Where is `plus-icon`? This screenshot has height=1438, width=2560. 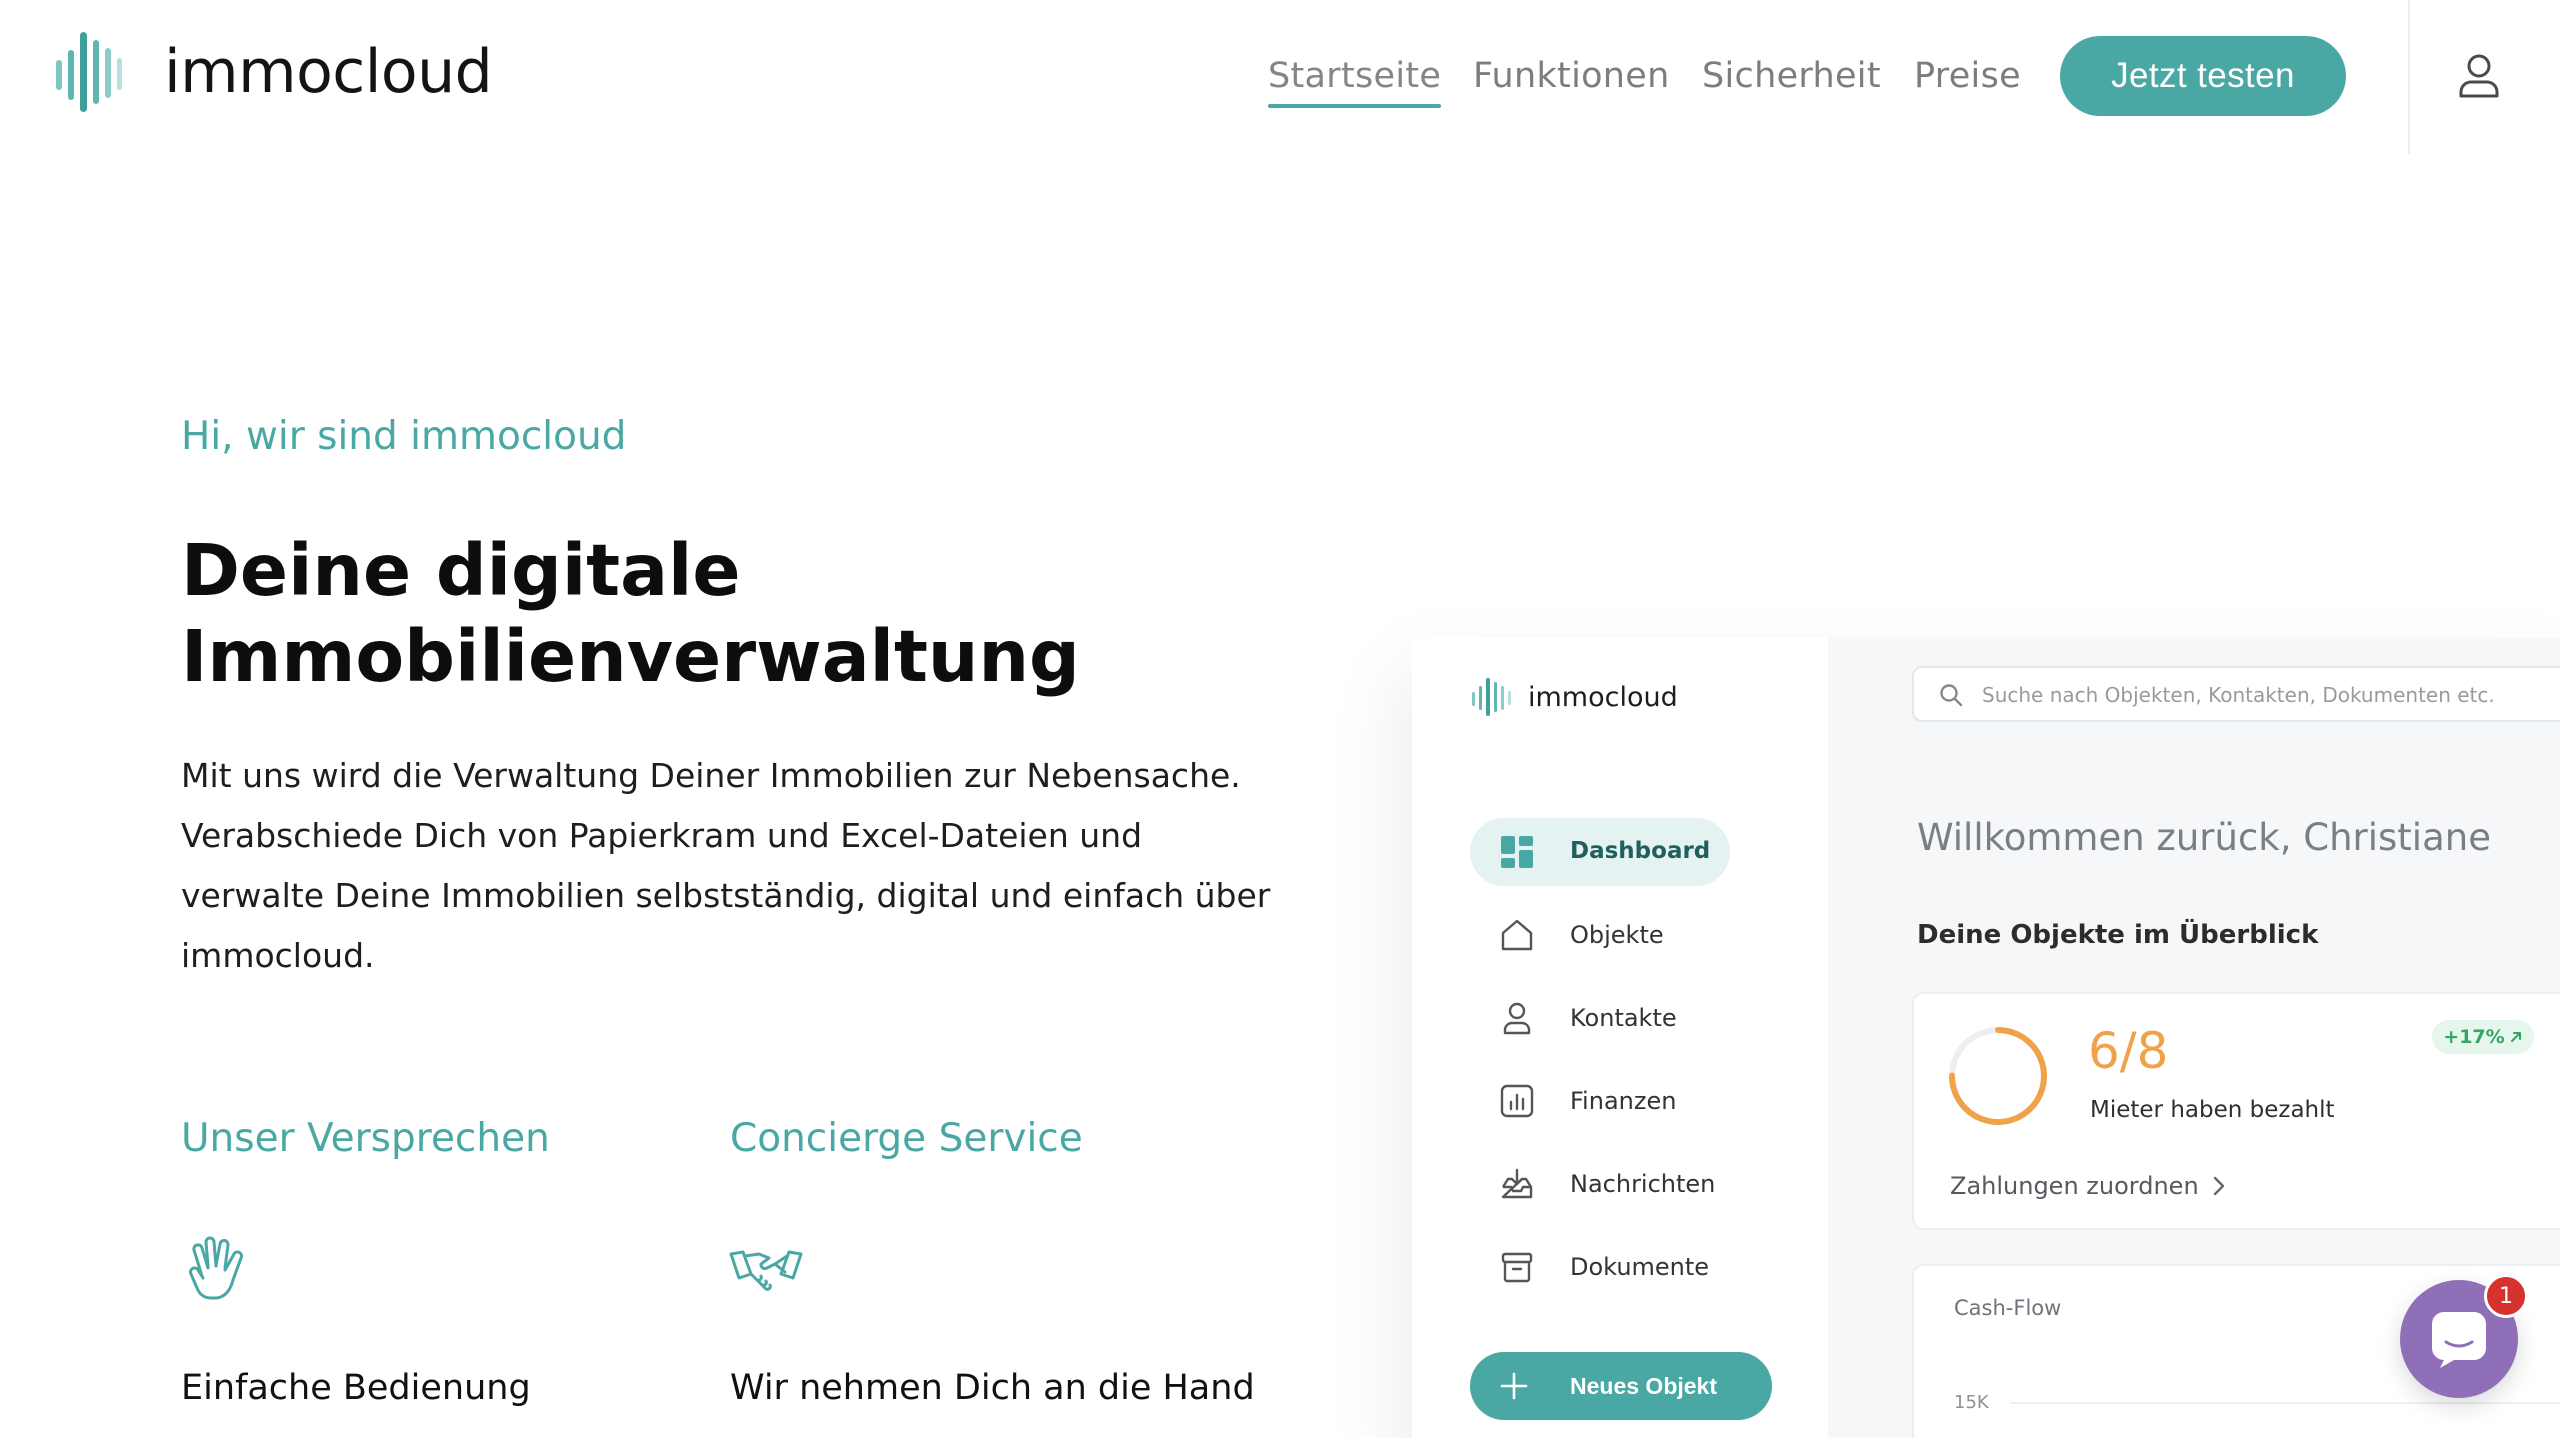
plus-icon is located at coordinates (1514, 1386).